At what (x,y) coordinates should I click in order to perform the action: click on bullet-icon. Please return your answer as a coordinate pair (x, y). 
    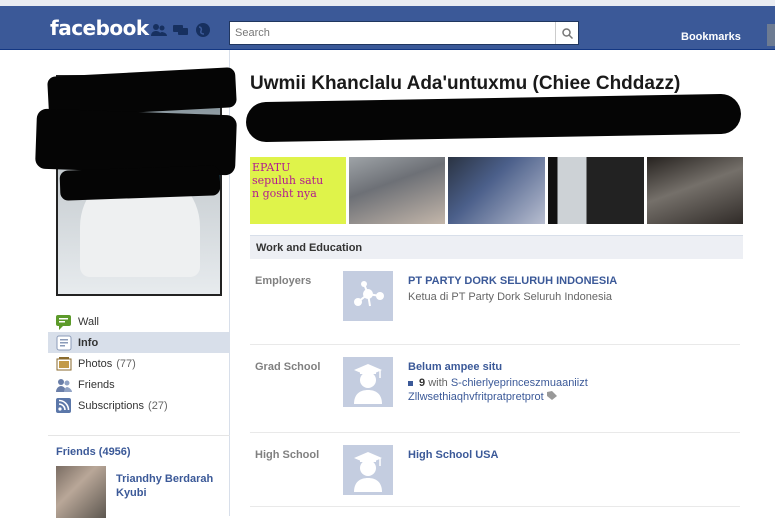
    Looking at the image, I should click on (410, 383).